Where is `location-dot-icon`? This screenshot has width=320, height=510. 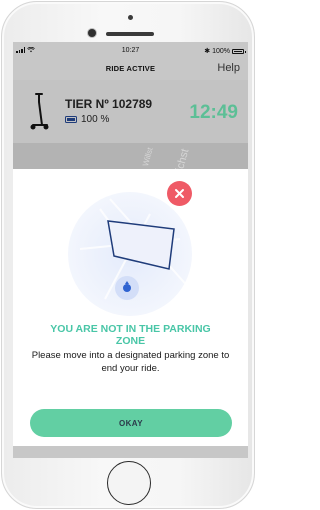 location-dot-icon is located at coordinates (127, 288).